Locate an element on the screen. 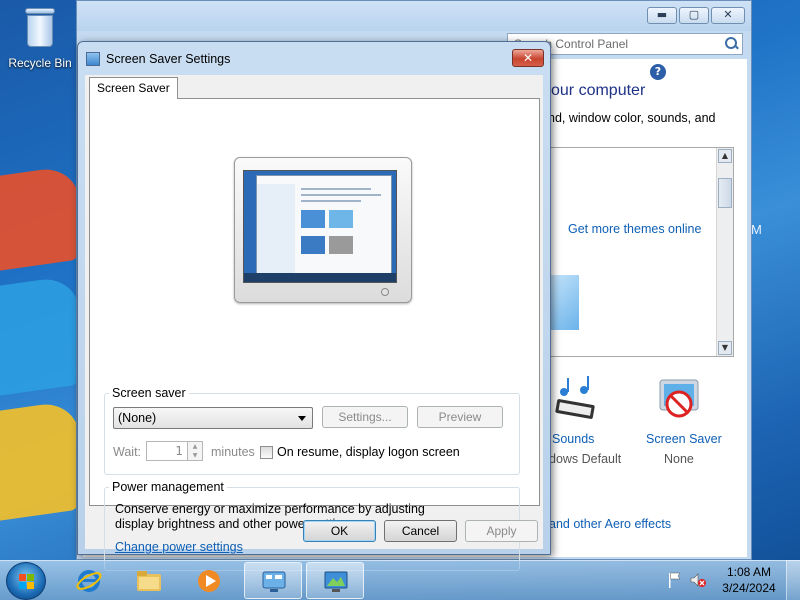 The height and width of the screenshot is (600, 800). aero-effects-link: and other Aero effects is located at coordinates (610, 524).